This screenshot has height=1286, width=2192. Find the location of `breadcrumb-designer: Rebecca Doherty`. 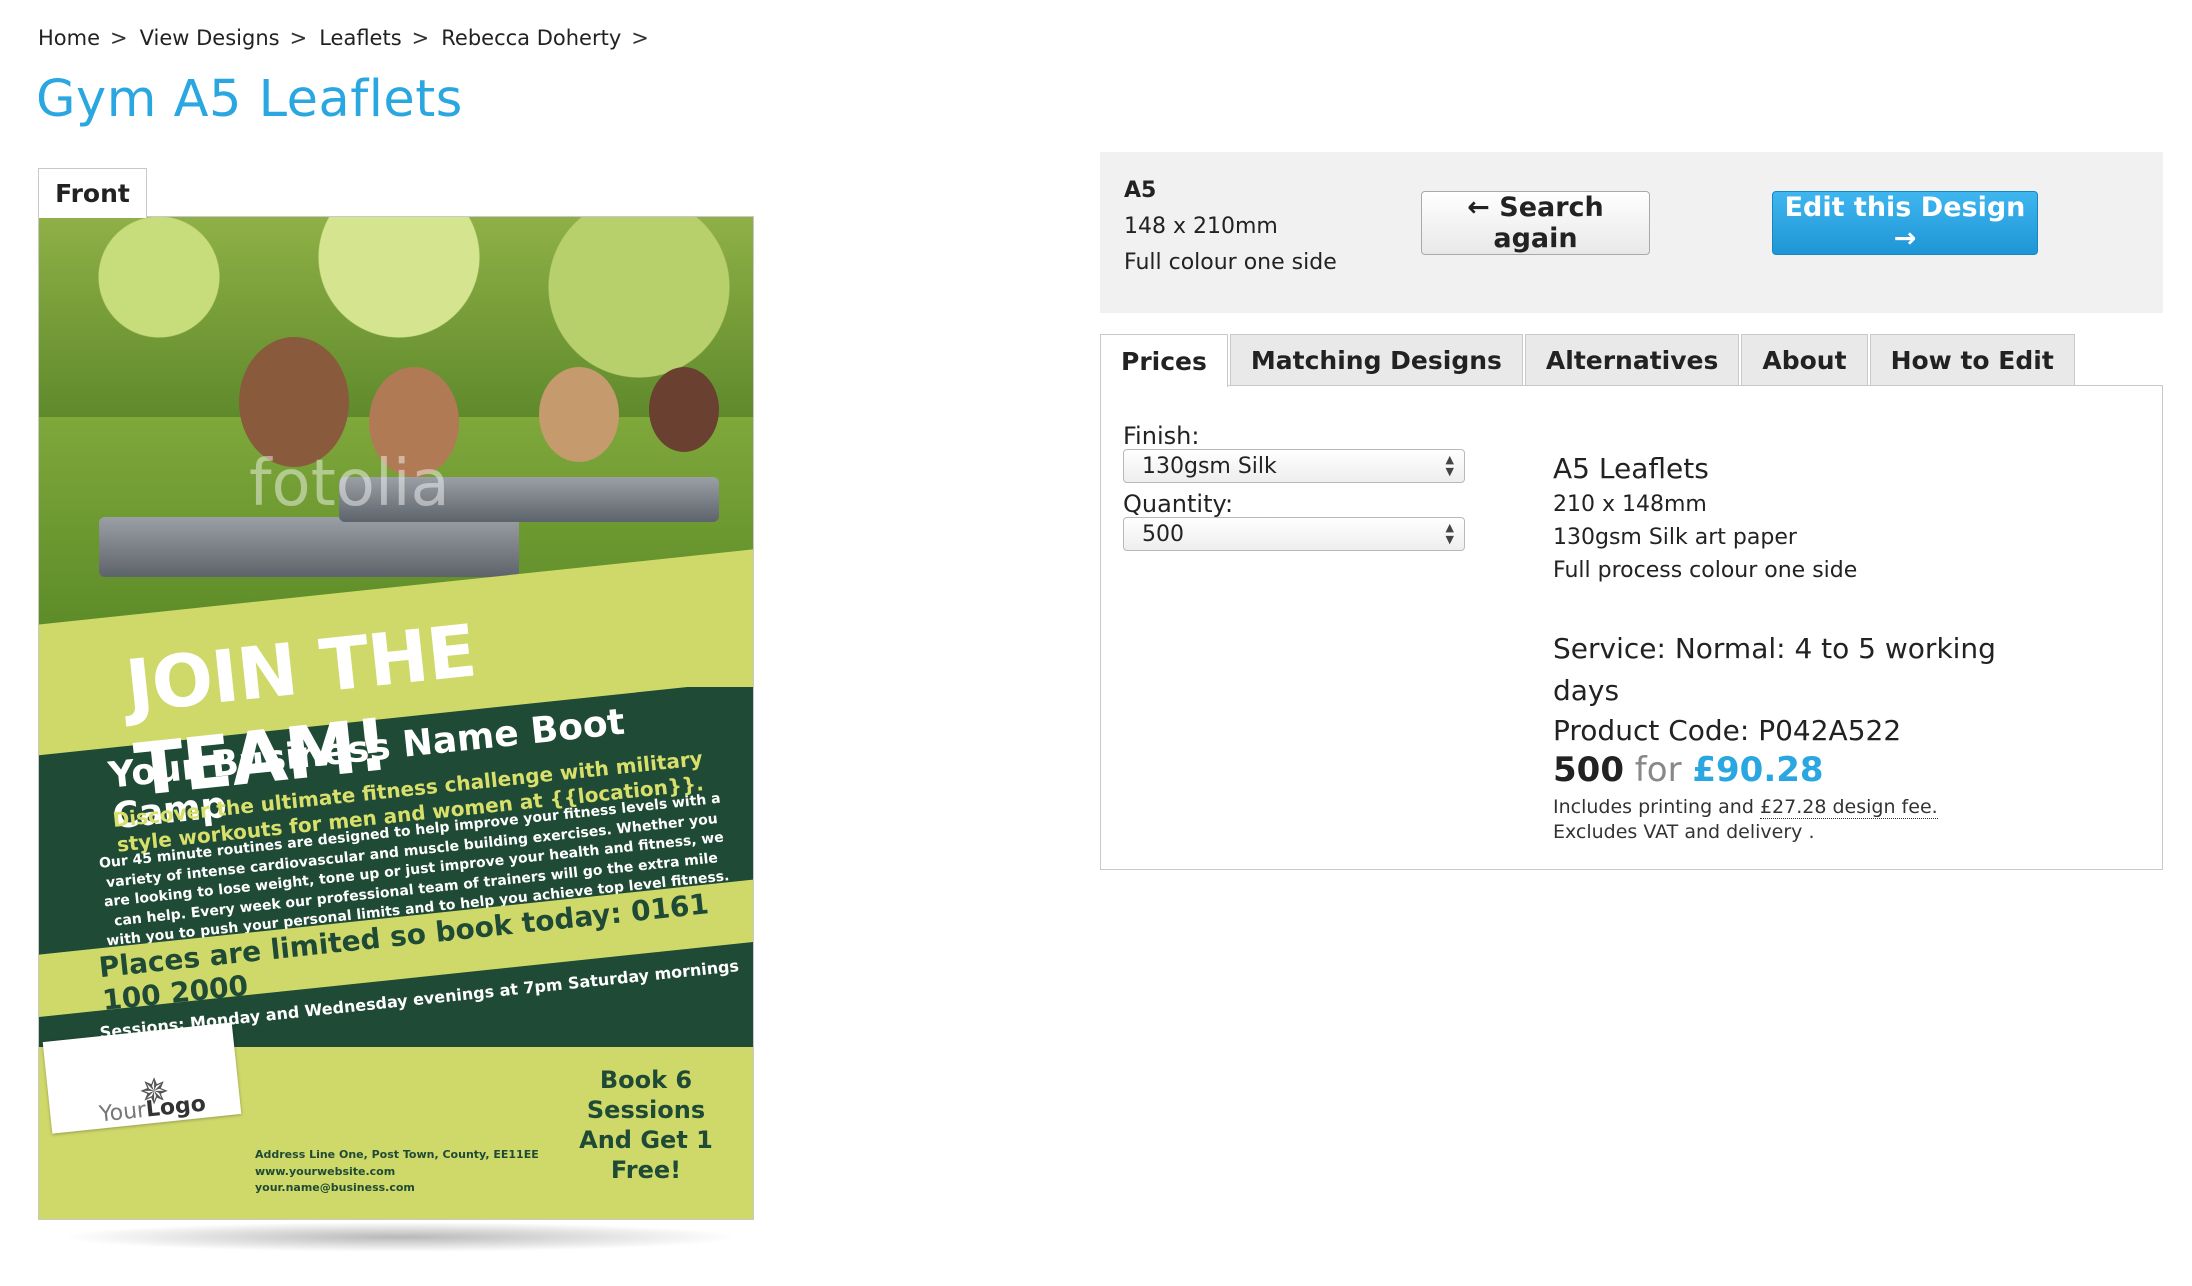

breadcrumb-designer: Rebecca Doherty is located at coordinates (531, 38).